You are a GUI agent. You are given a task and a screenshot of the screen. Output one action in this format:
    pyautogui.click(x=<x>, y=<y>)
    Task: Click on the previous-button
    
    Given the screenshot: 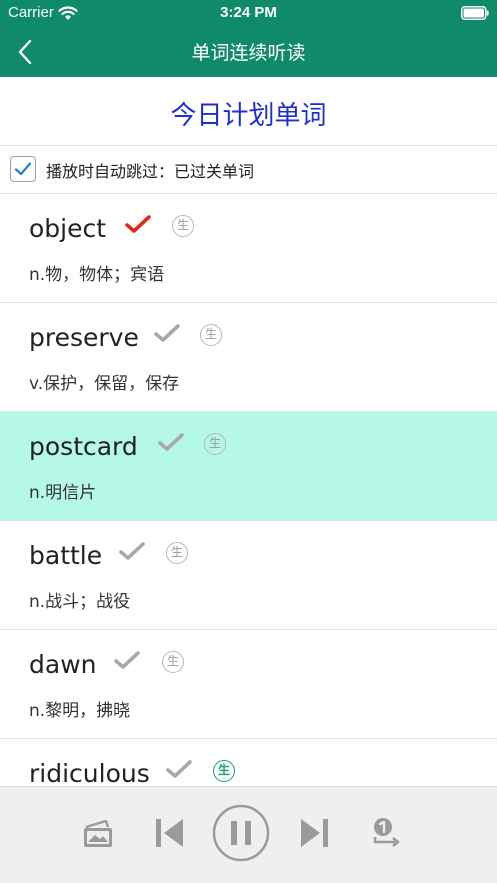 What is the action you would take?
    pyautogui.click(x=170, y=833)
    